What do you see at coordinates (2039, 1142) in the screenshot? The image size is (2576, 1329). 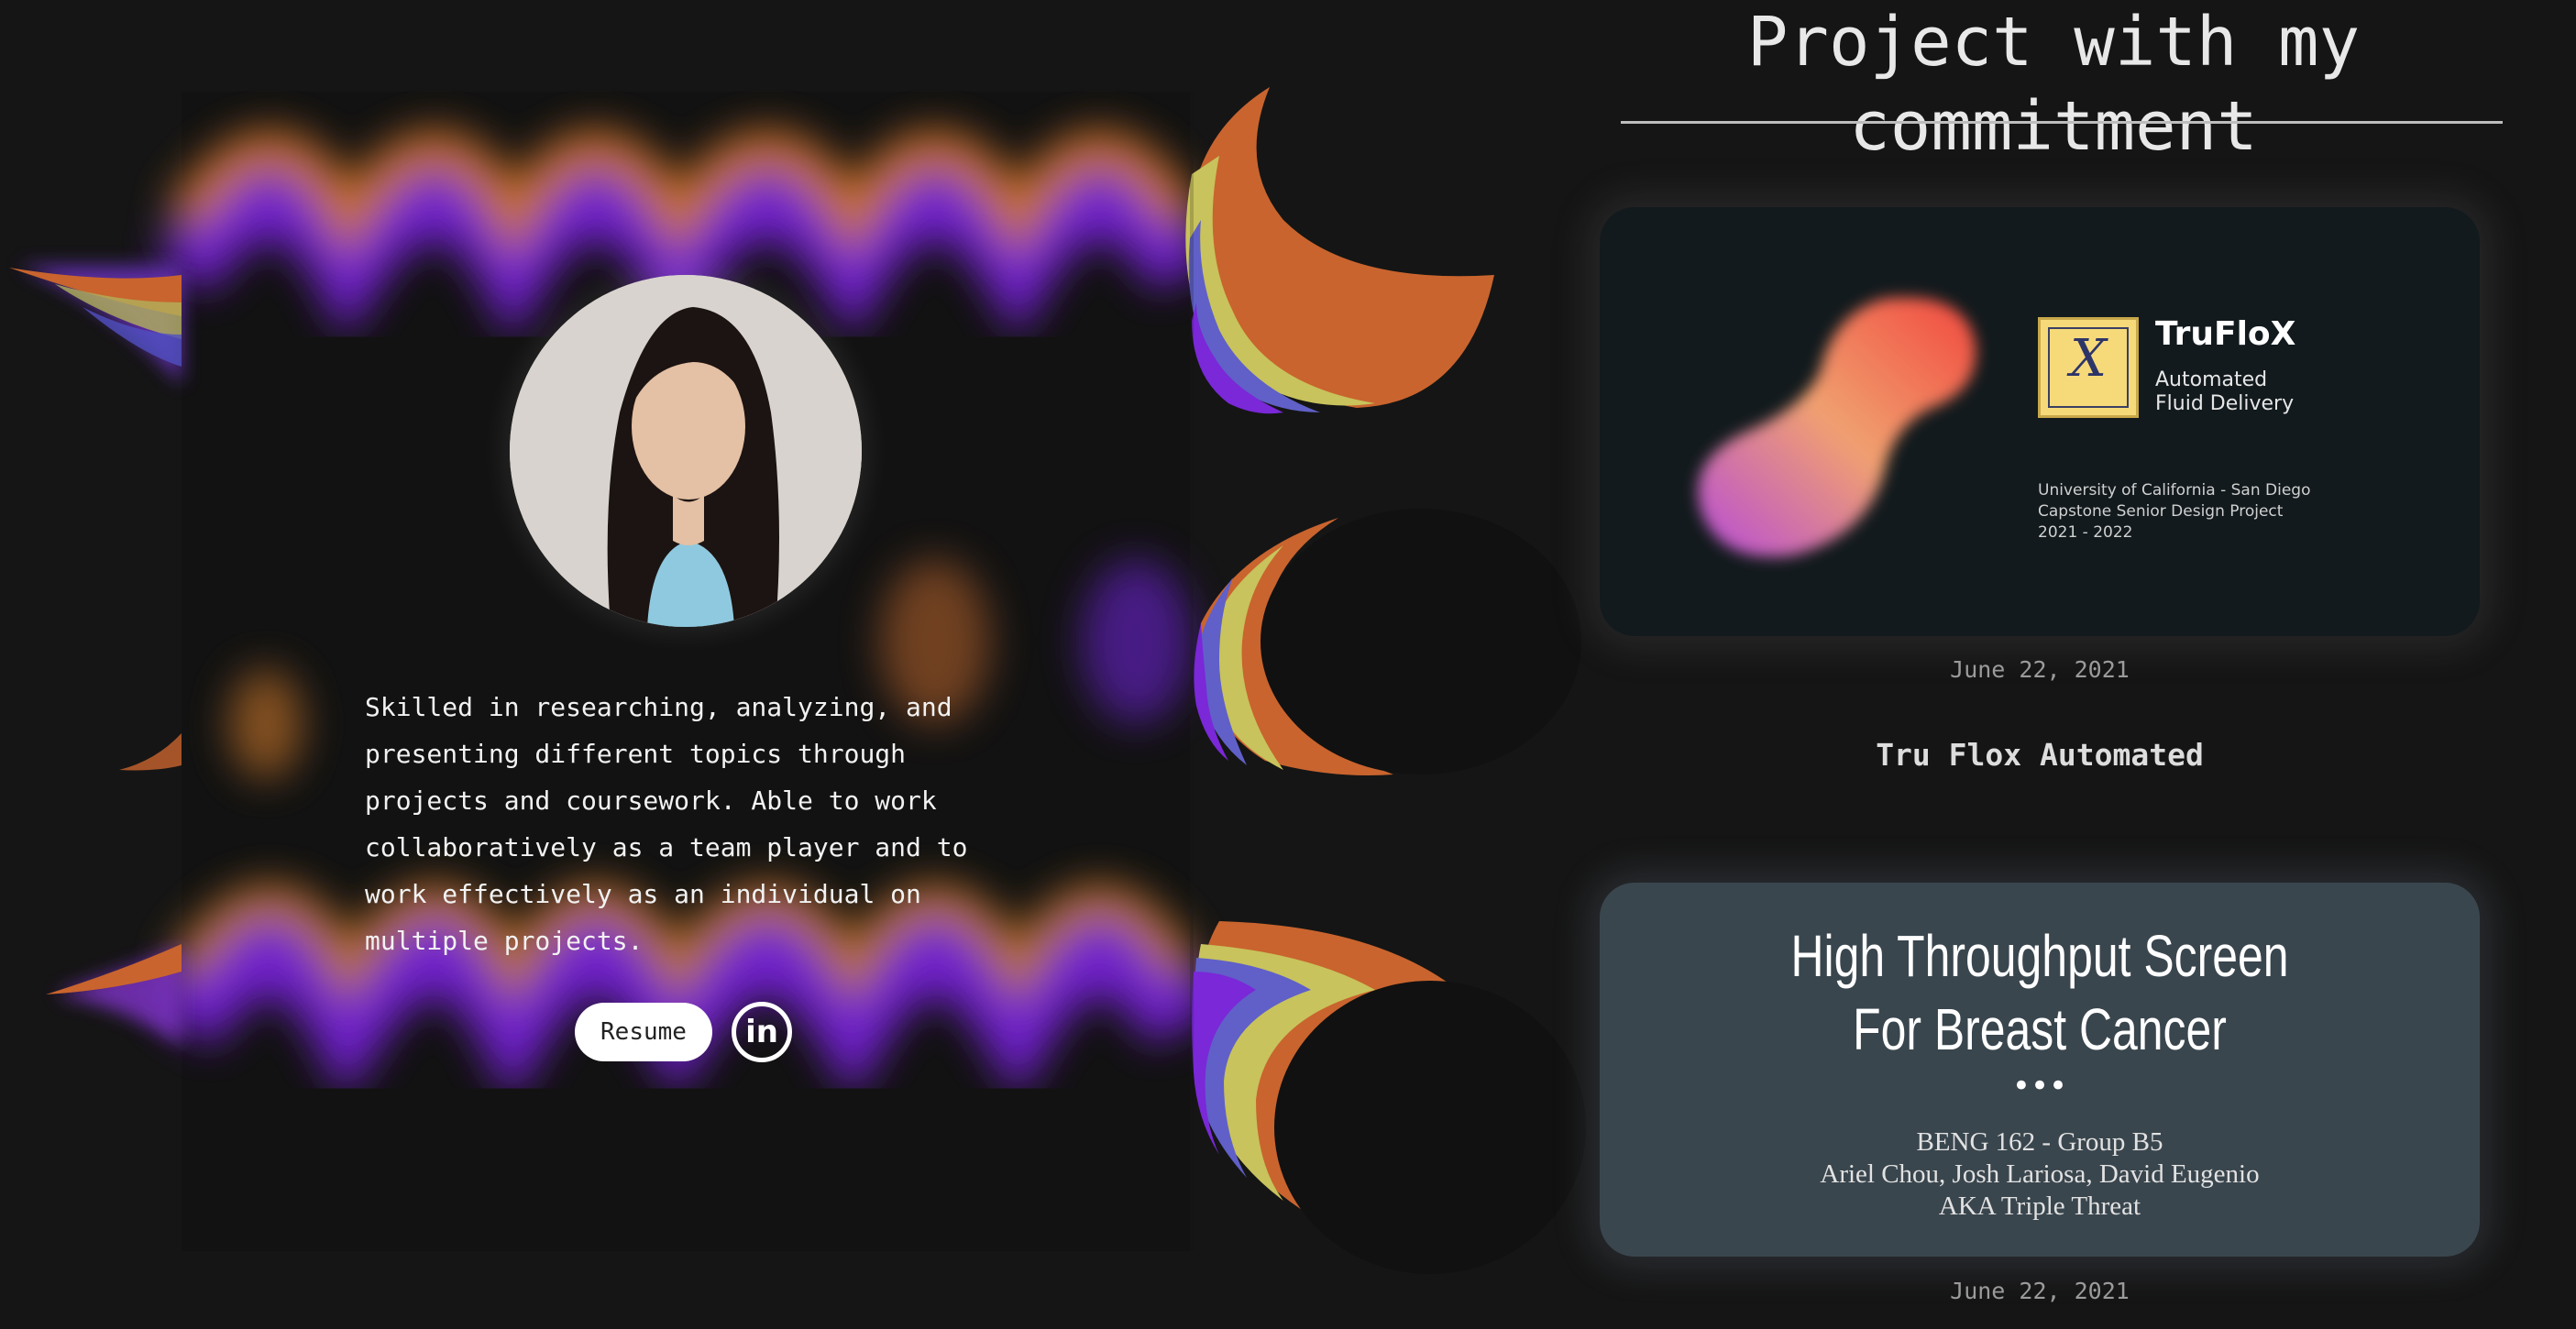 I see `card-course: BENG 162 - Group B5` at bounding box center [2039, 1142].